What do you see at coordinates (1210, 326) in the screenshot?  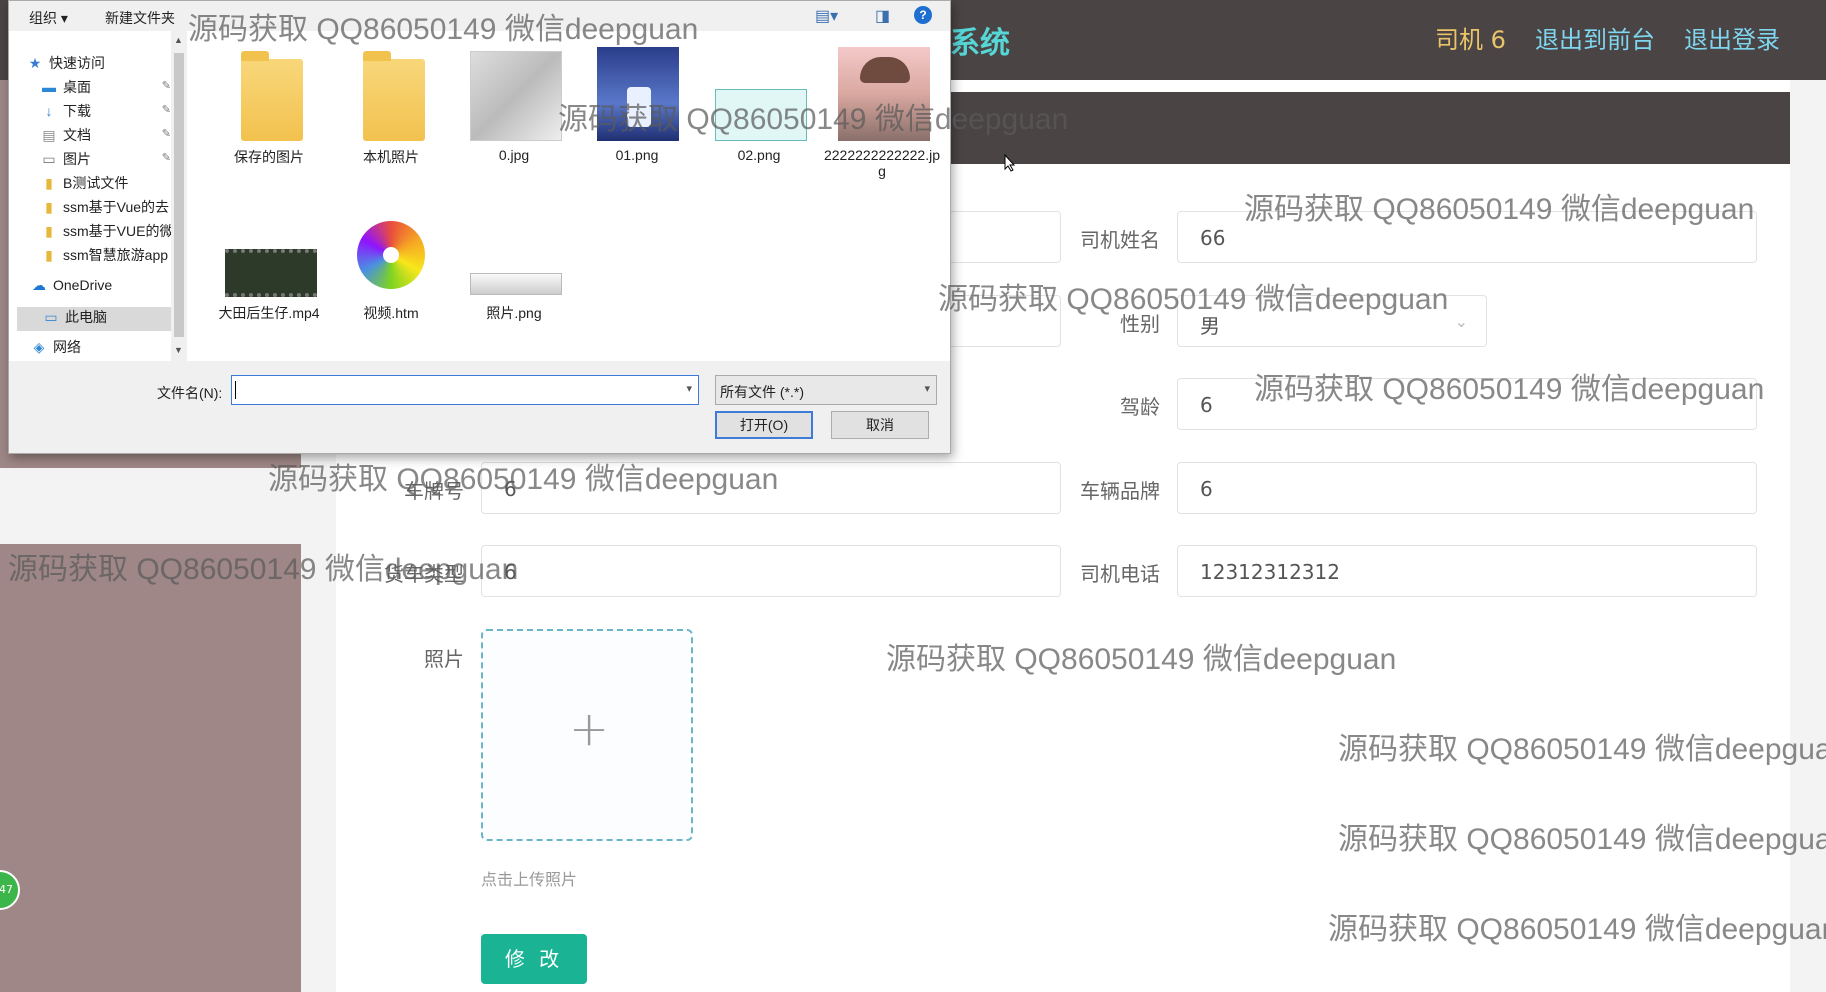 I see `gender-select-value: 男` at bounding box center [1210, 326].